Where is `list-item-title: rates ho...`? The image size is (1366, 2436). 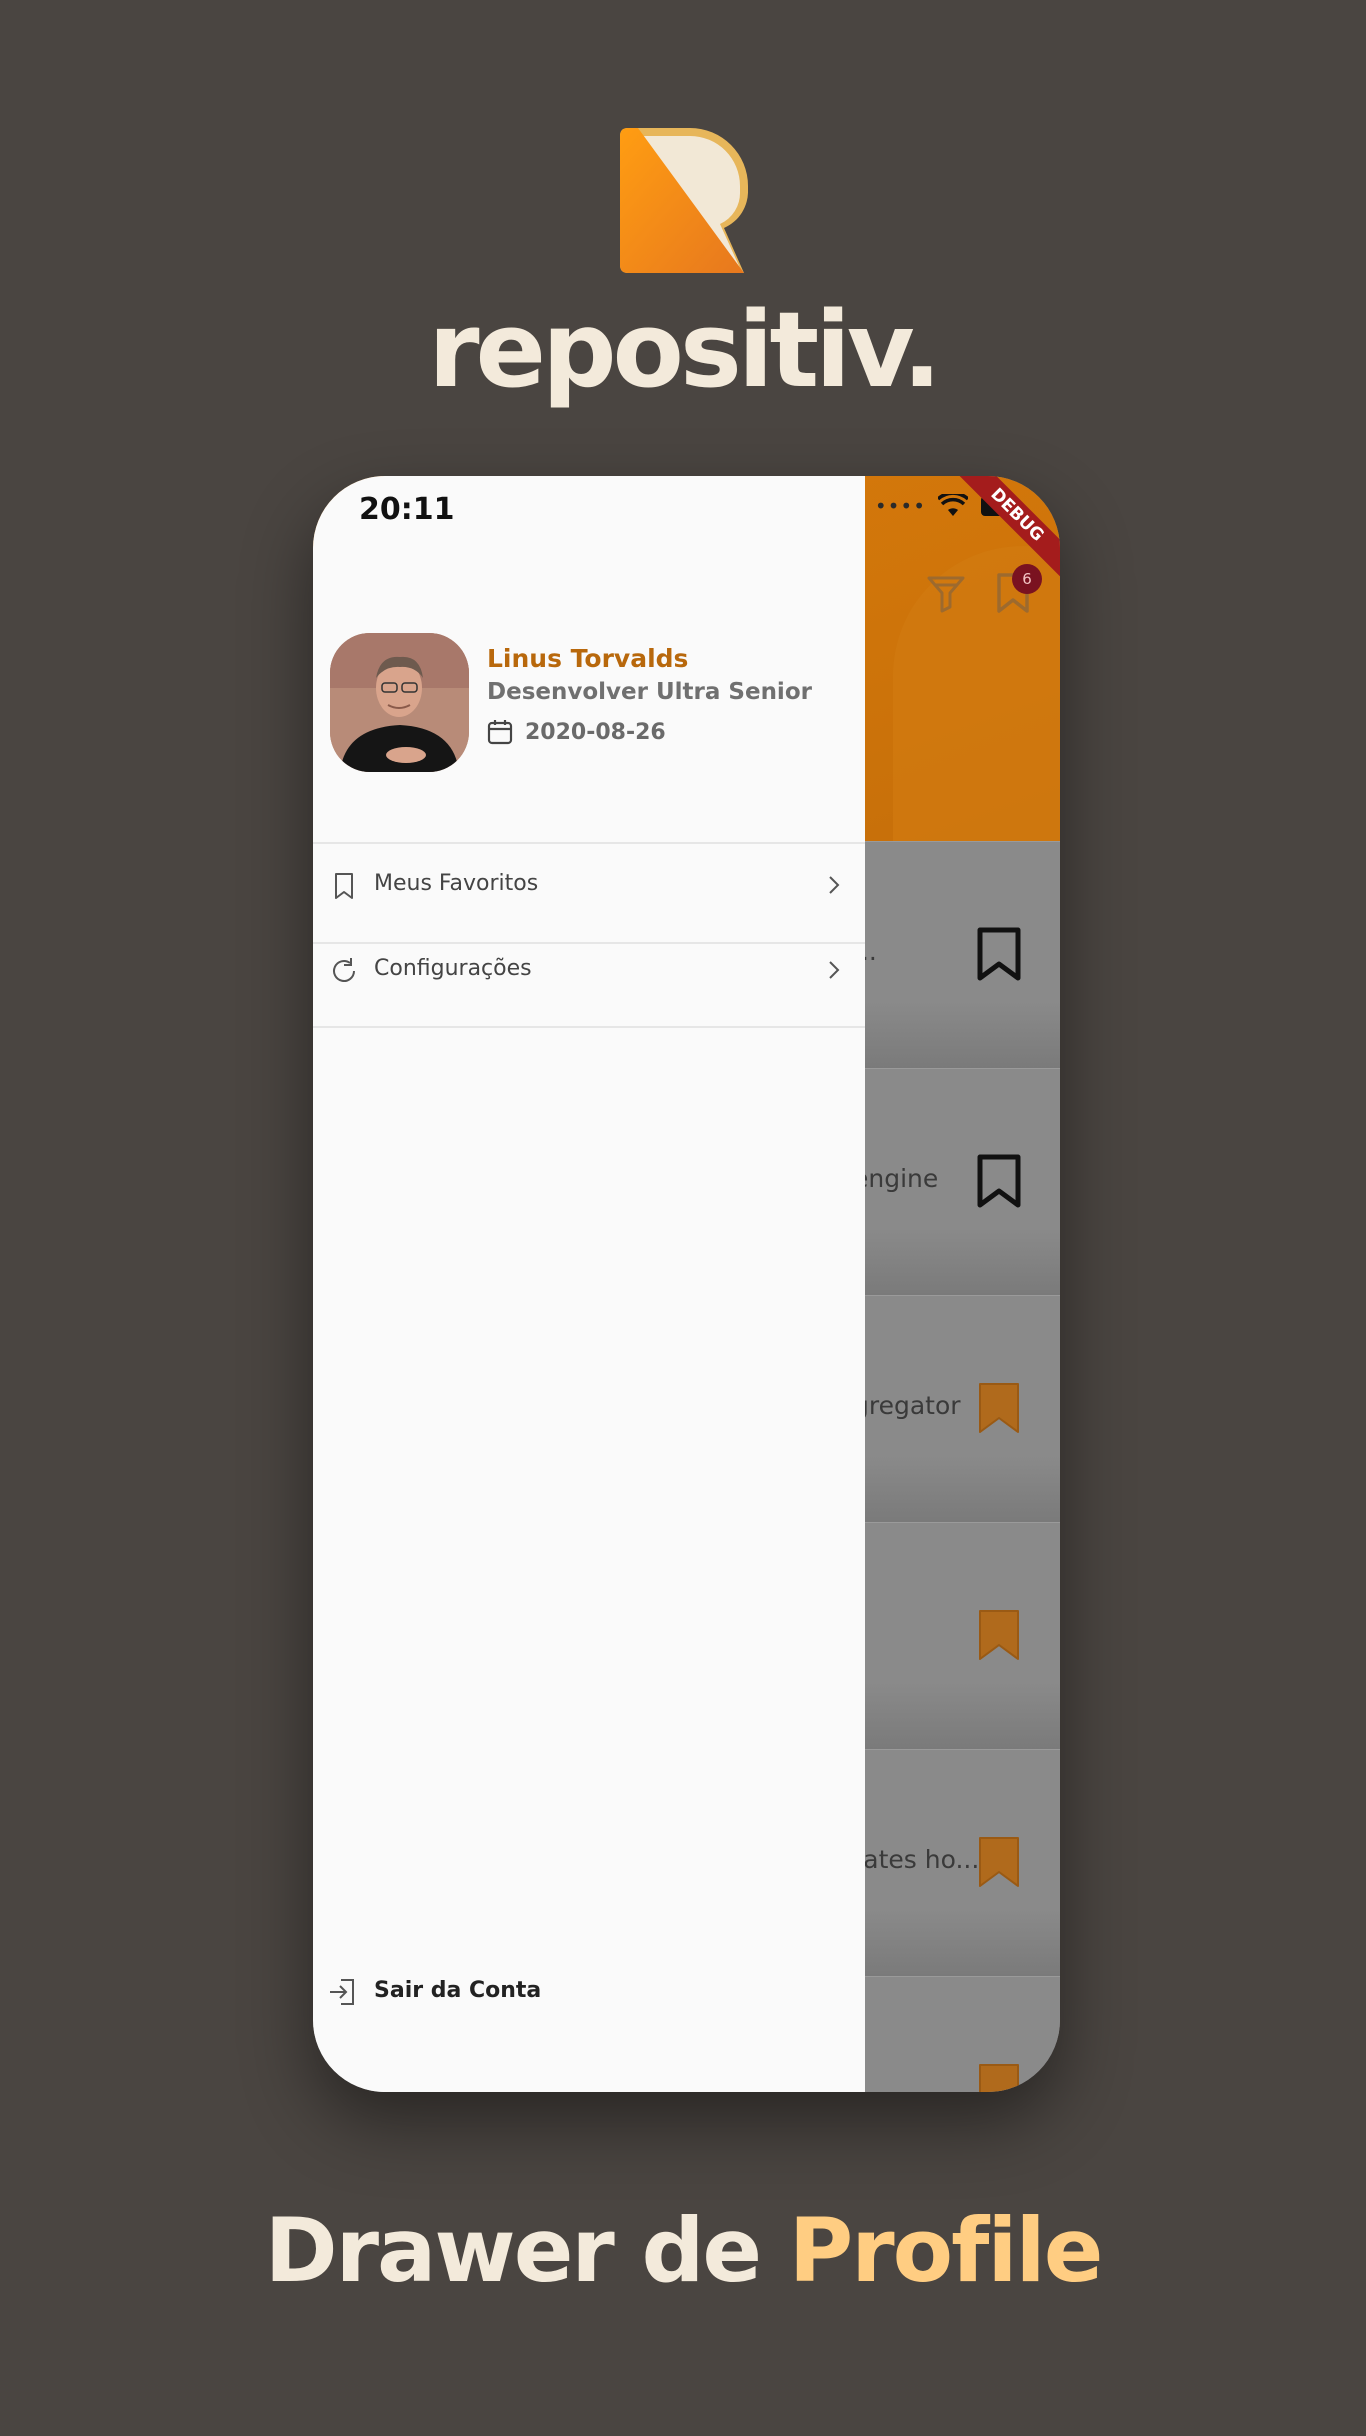 list-item-title: rates ho... is located at coordinates (916, 1859).